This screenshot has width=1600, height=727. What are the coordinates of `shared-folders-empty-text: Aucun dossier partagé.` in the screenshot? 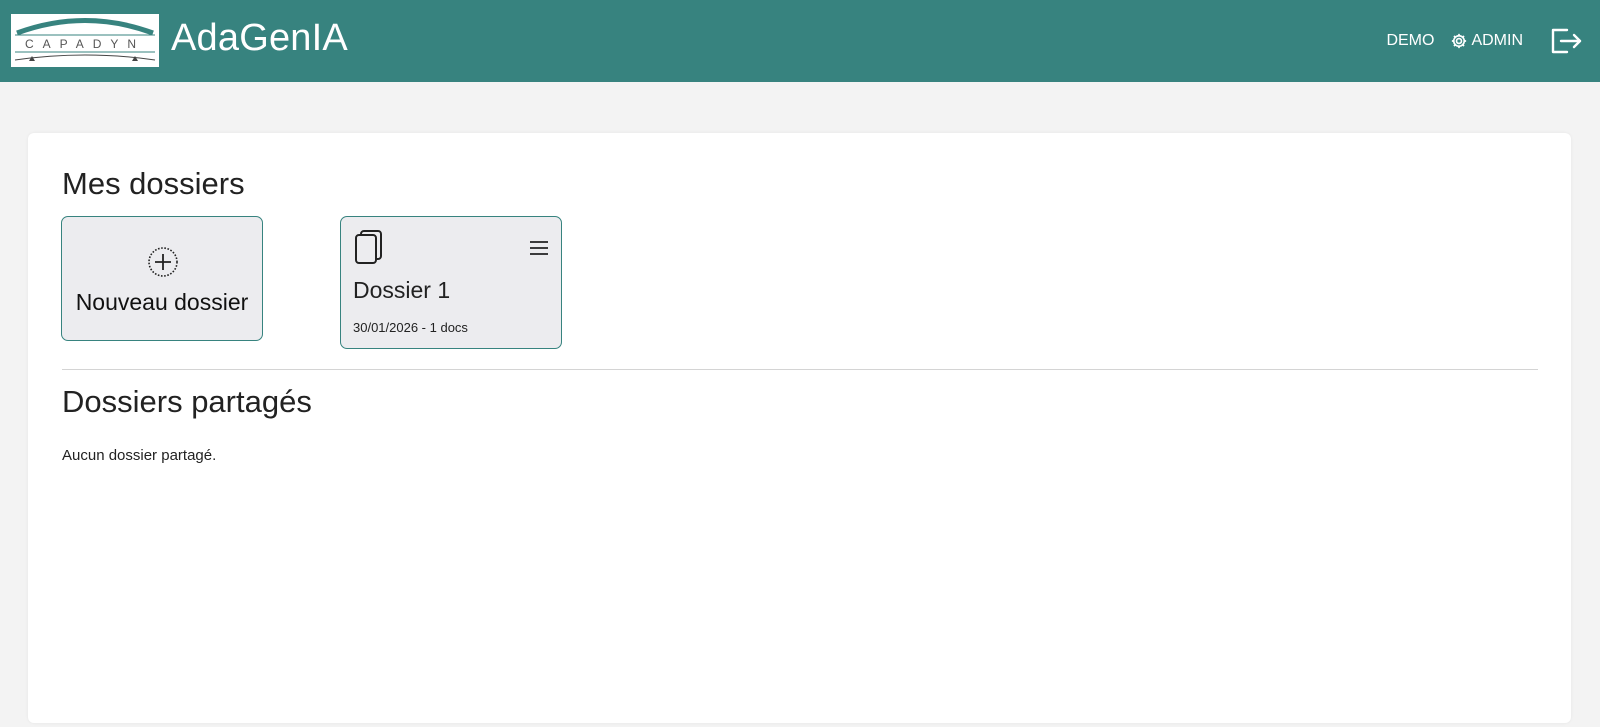 It's located at (139, 455).